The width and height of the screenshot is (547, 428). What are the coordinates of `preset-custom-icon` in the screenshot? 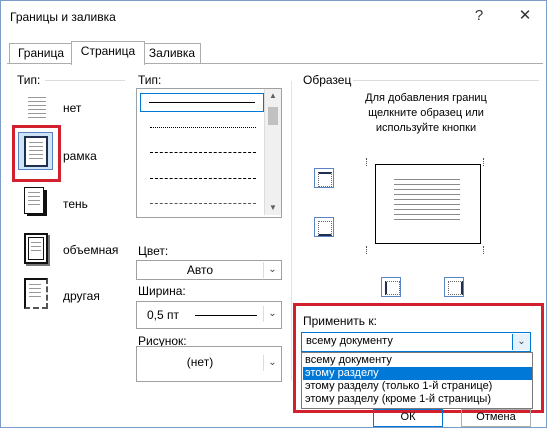 It's located at (36, 293).